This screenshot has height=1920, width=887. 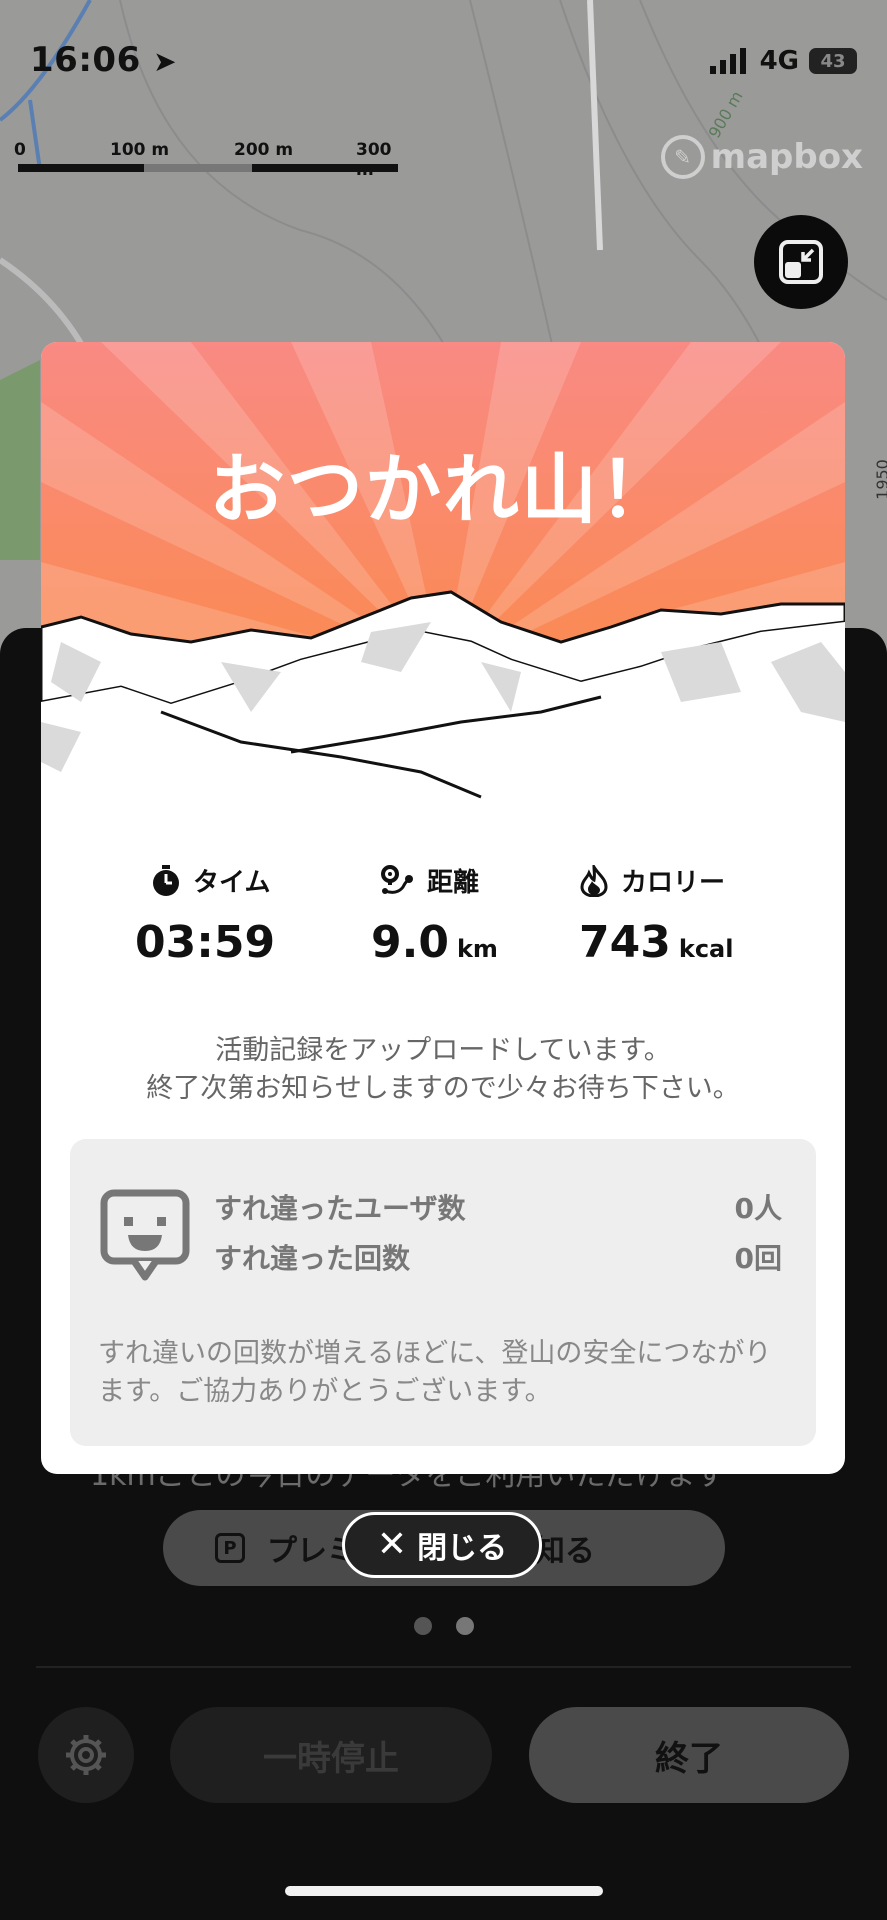 What do you see at coordinates (673, 883) in the screenshot?
I see `stat-label: カロリー` at bounding box center [673, 883].